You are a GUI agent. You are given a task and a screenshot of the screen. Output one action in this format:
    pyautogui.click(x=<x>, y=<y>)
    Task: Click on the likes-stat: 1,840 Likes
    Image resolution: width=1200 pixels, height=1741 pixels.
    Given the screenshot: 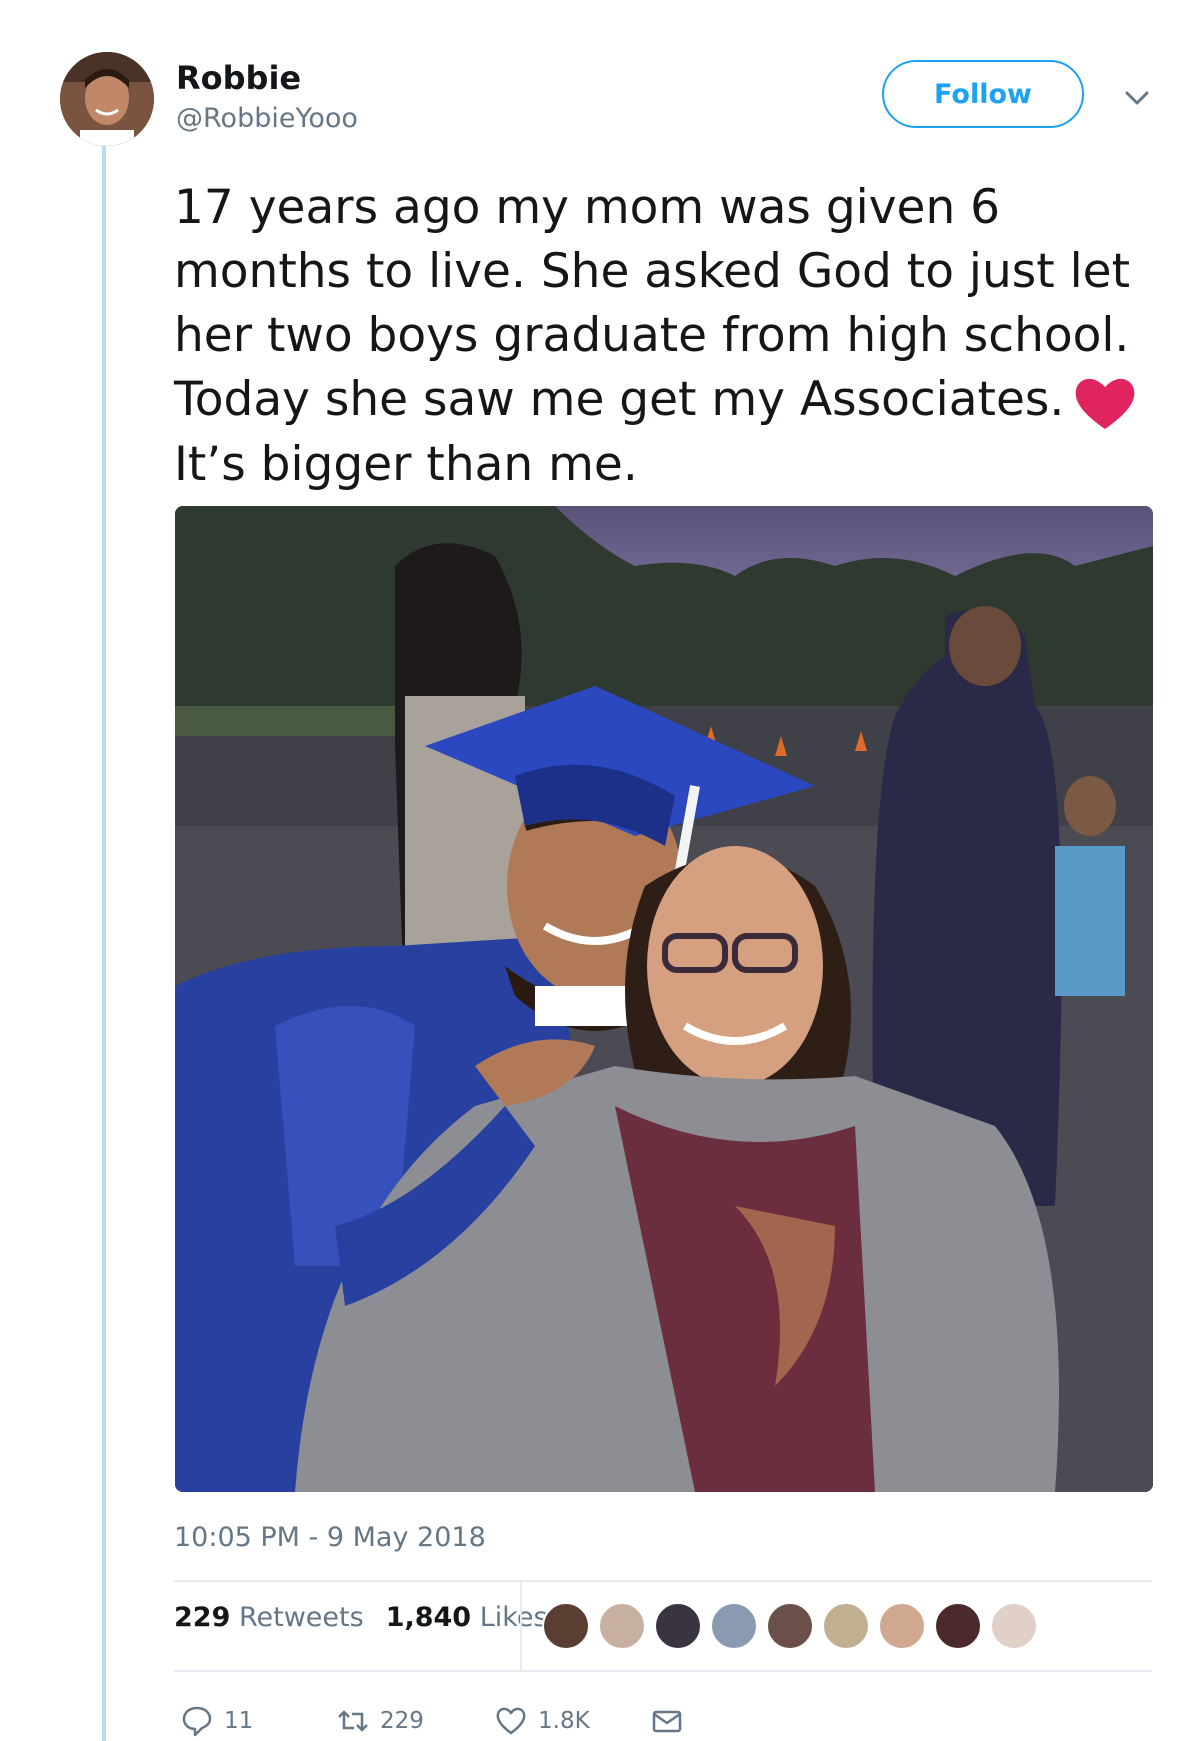 What is the action you would take?
    pyautogui.click(x=467, y=1617)
    